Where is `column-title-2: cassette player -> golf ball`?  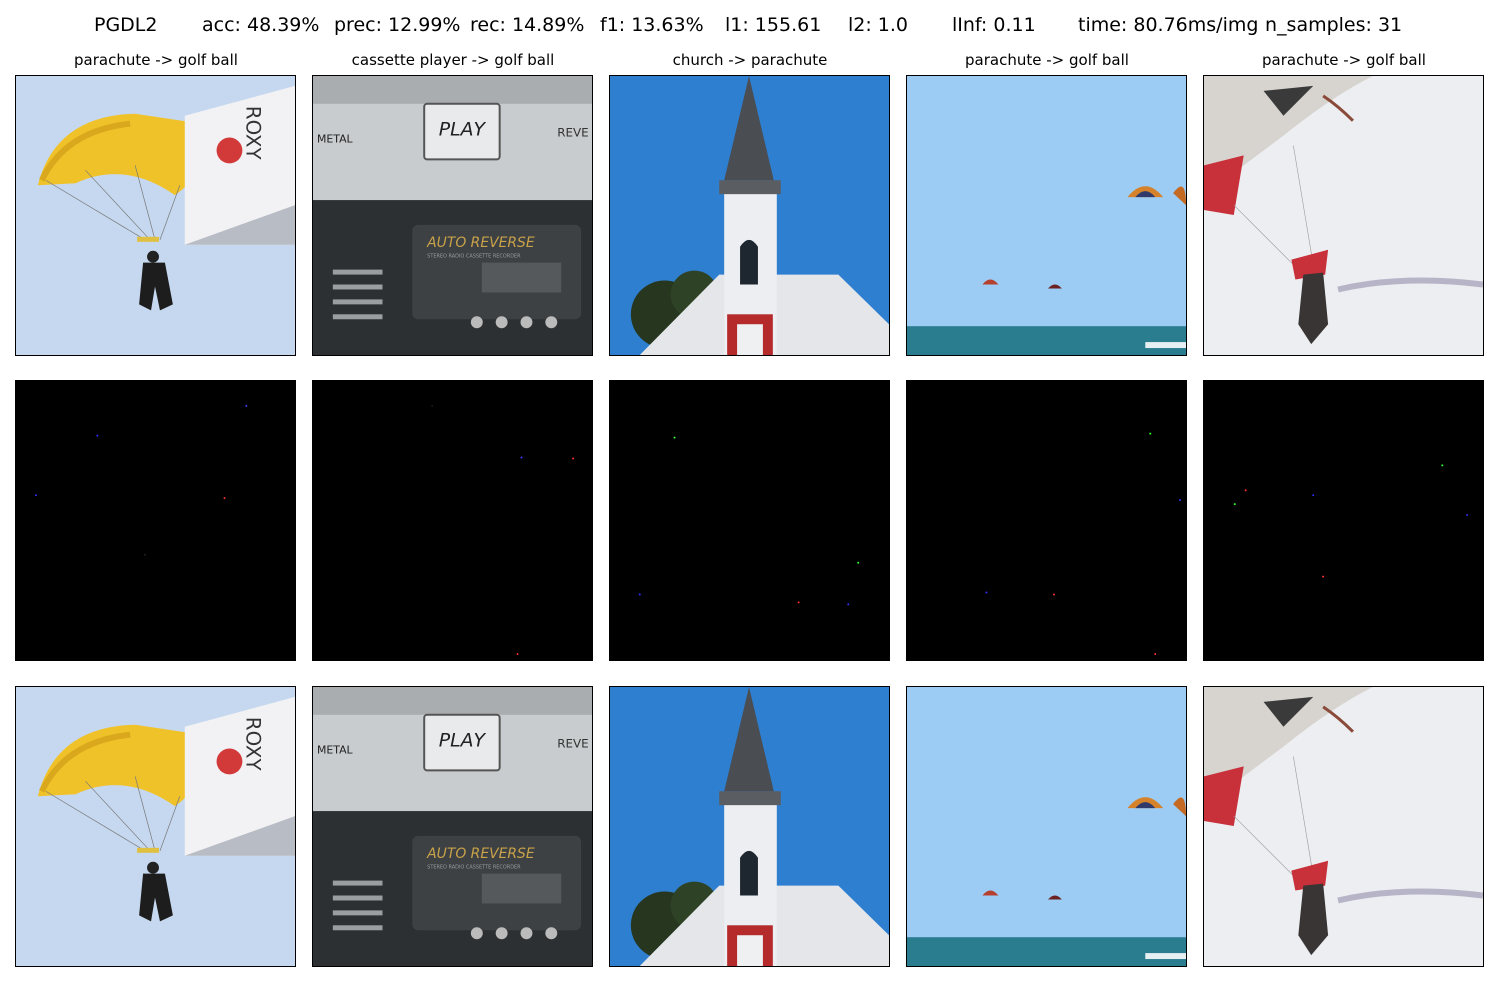
column-title-2: cassette player -> golf ball is located at coordinates (453, 60).